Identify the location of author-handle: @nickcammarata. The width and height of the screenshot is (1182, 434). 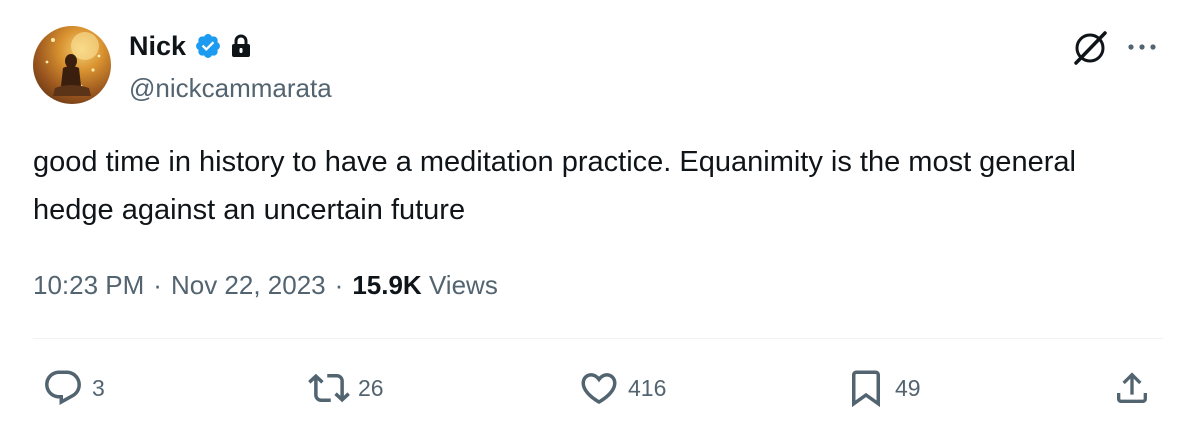
(230, 88).